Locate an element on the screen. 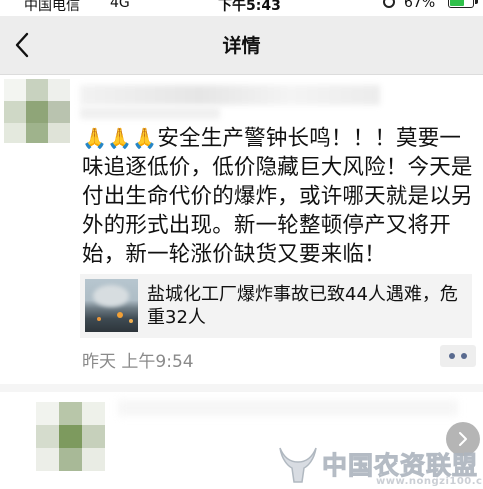 The image size is (483, 489). link-card-title: 盐城化工厂爆炸事故已致44人遇难，危重32人 is located at coordinates (302, 306).